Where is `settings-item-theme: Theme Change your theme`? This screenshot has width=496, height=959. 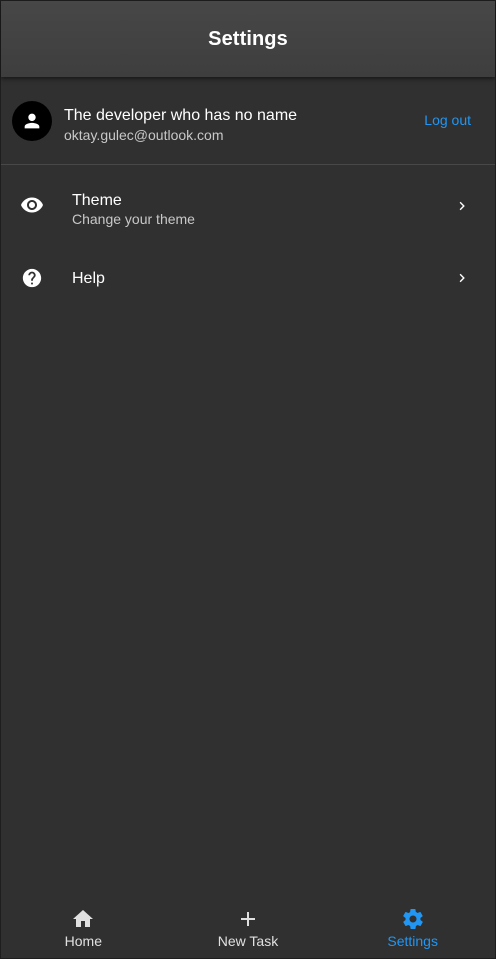
settings-item-theme: Theme Change your theme is located at coordinates (248, 205).